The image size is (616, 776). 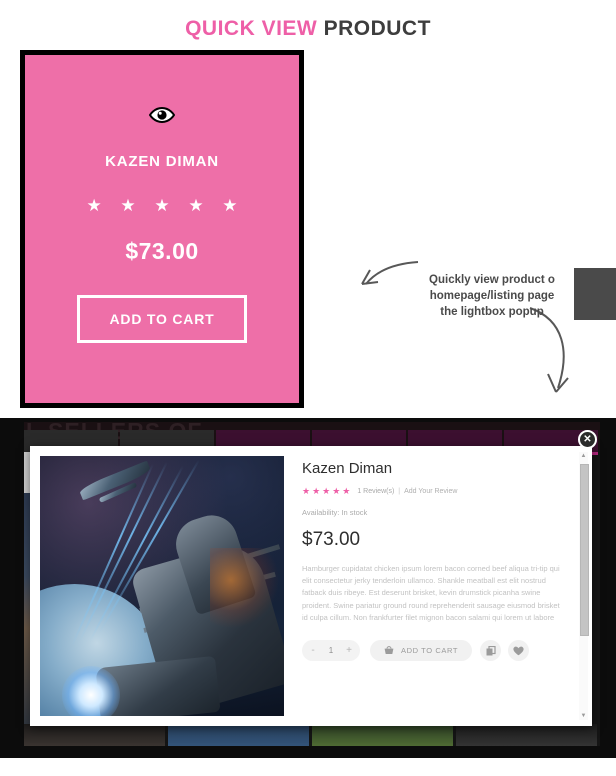 What do you see at coordinates (583, 456) in the screenshot?
I see `scrollbar-up-arrow: ▲` at bounding box center [583, 456].